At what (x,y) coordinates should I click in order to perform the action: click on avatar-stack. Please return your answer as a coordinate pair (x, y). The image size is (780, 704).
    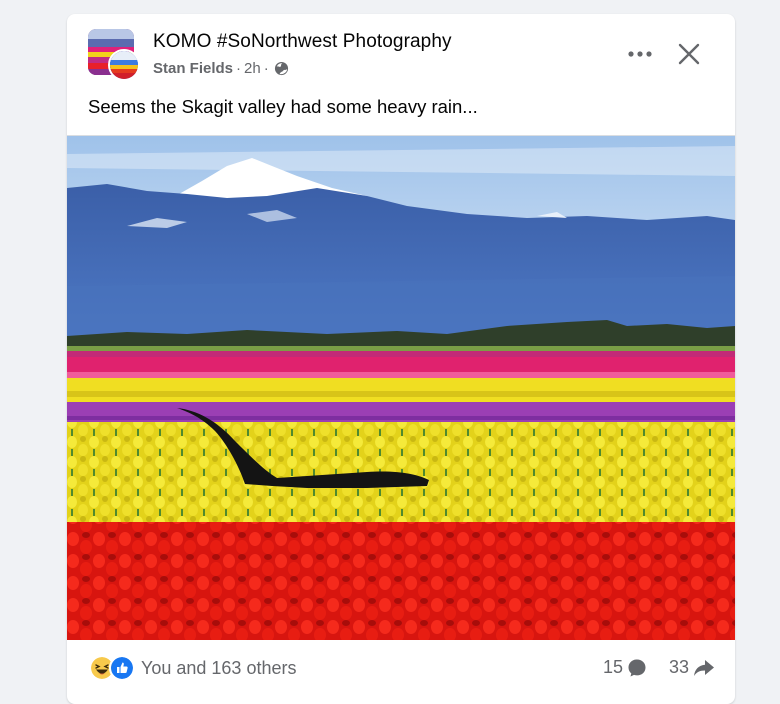
    Looking at the image, I should click on (115, 56).